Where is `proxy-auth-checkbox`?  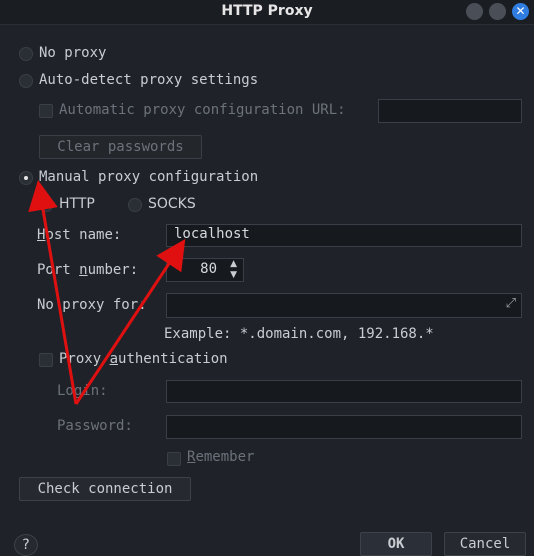 proxy-auth-checkbox is located at coordinates (46, 360).